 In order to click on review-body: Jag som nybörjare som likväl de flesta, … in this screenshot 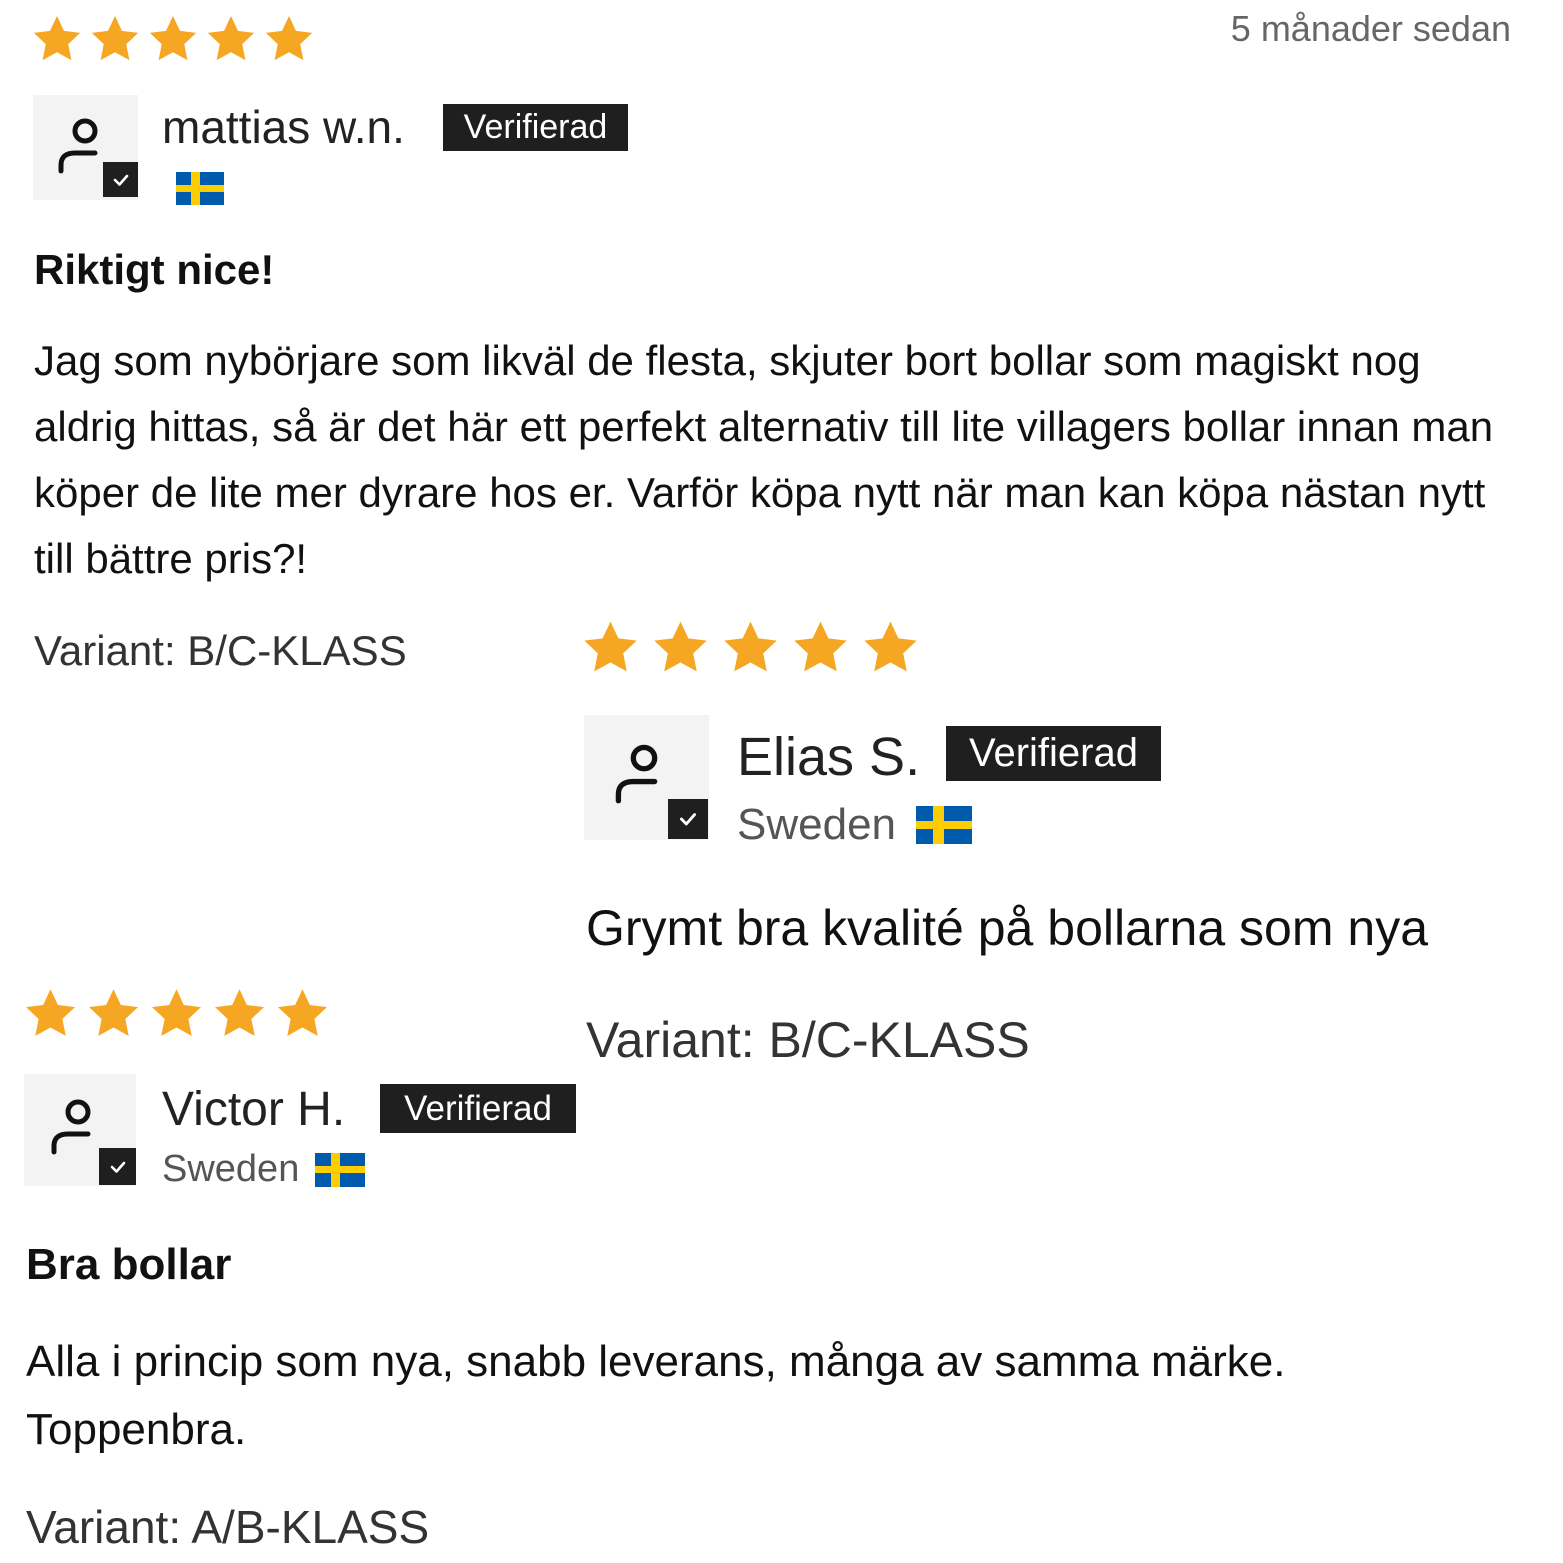, I will do `click(764, 459)`.